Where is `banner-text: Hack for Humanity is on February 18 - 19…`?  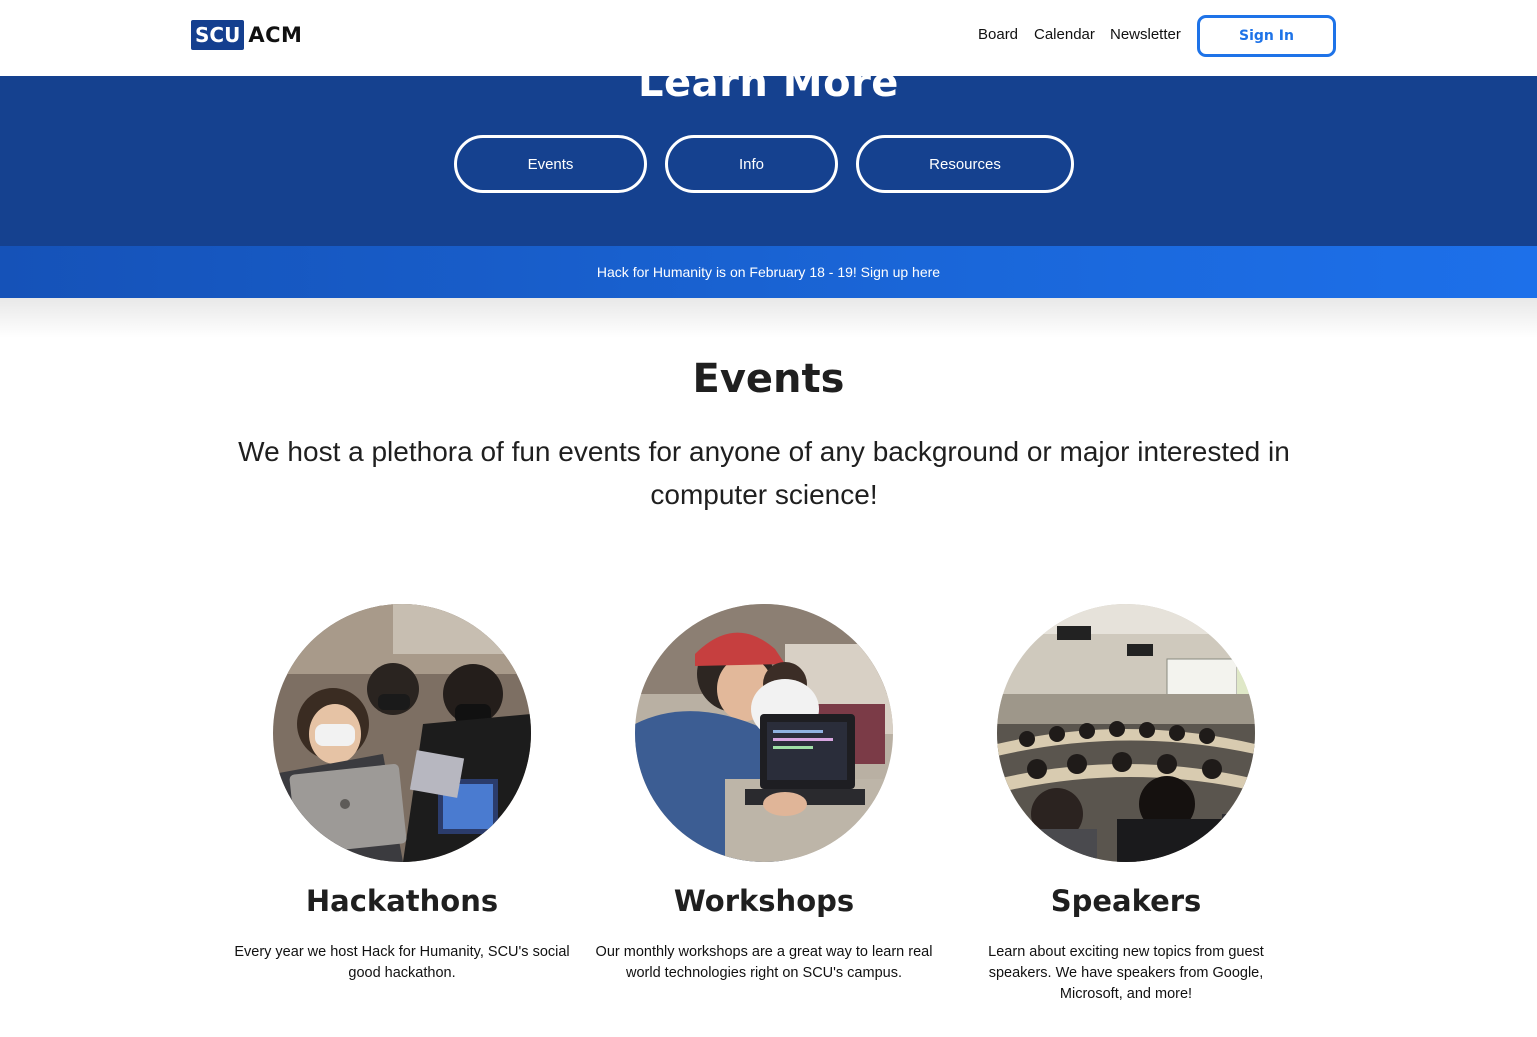
banner-text: Hack for Humanity is on February 18 - 19… is located at coordinates (768, 272).